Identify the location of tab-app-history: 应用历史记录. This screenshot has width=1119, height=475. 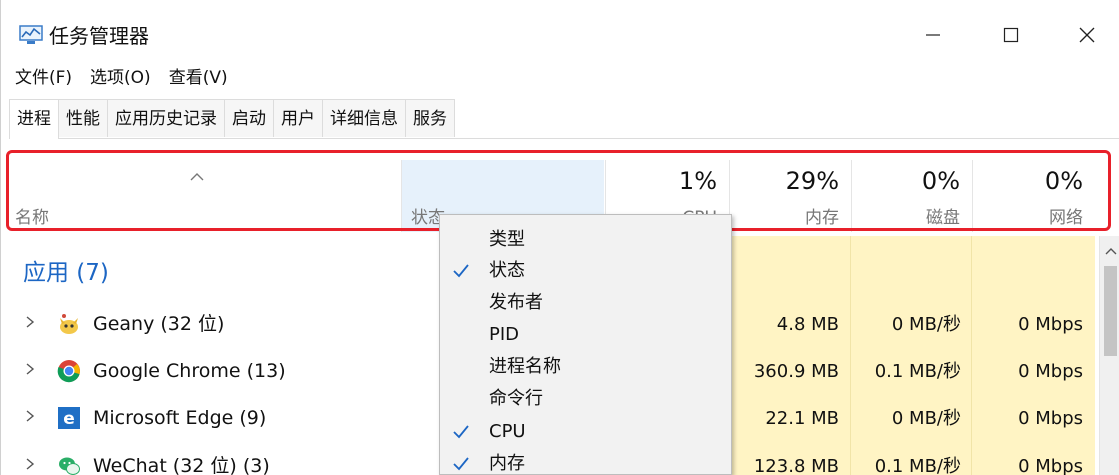
(166, 118).